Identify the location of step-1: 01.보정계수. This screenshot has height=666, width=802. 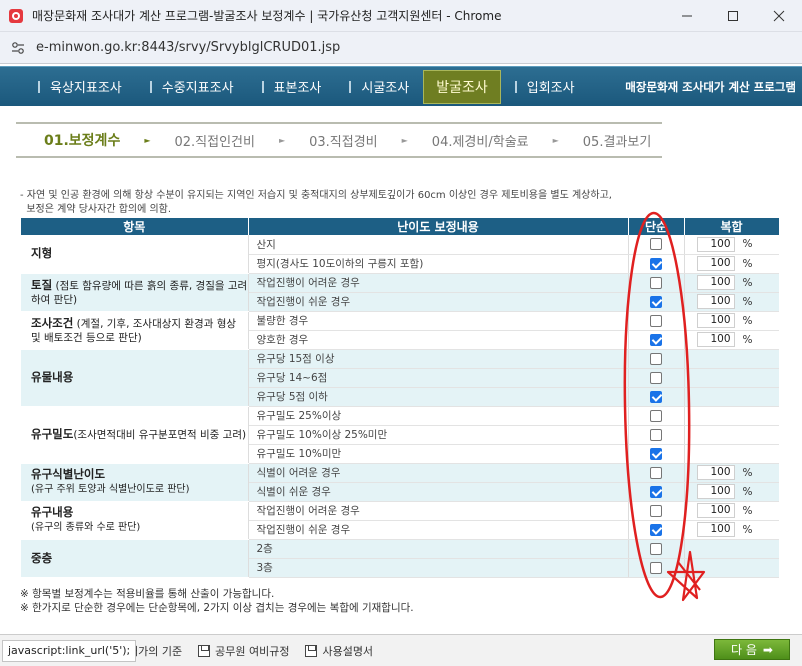
(82, 140).